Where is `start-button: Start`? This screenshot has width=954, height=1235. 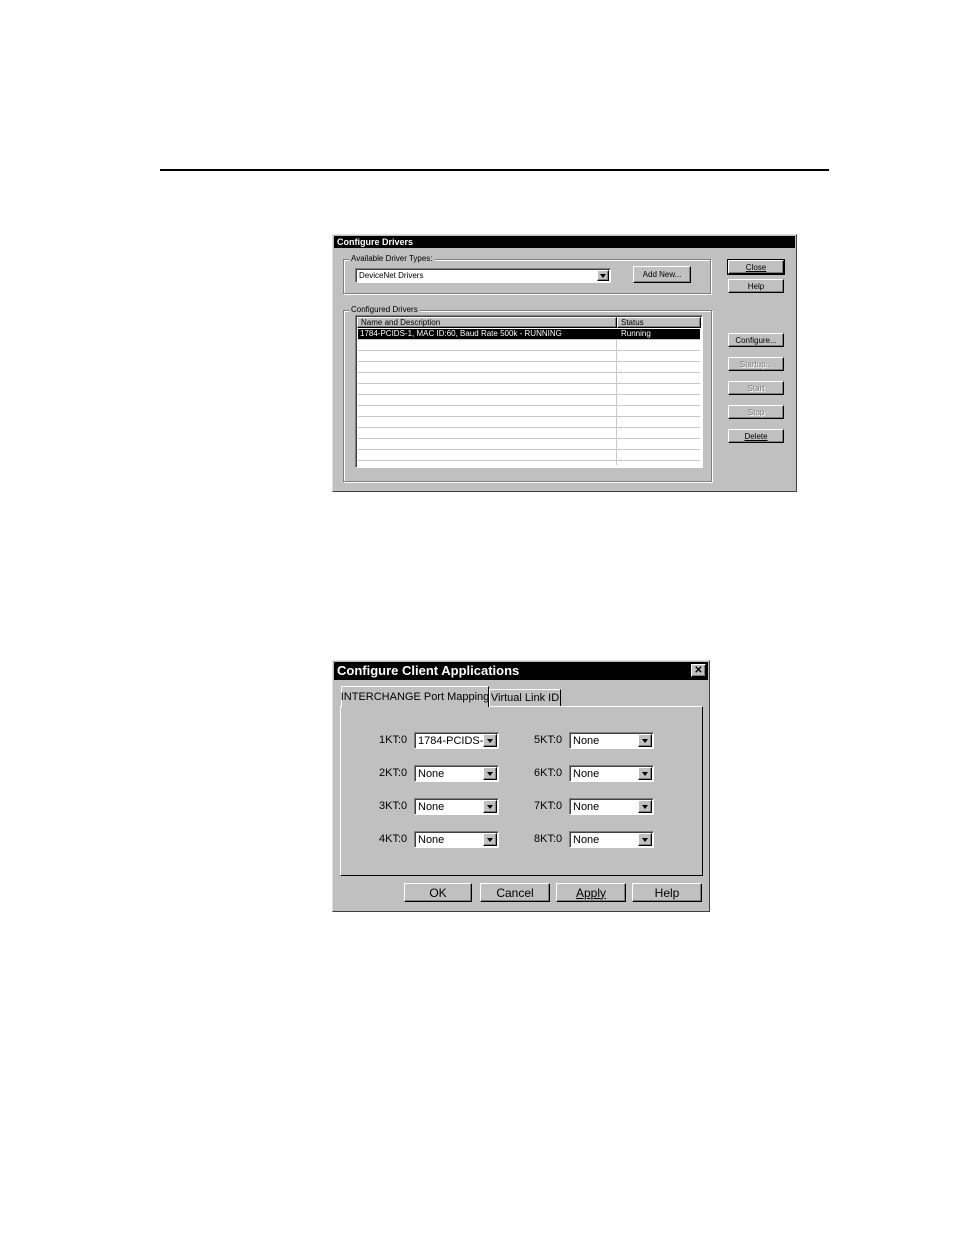
start-button: Start is located at coordinates (756, 388).